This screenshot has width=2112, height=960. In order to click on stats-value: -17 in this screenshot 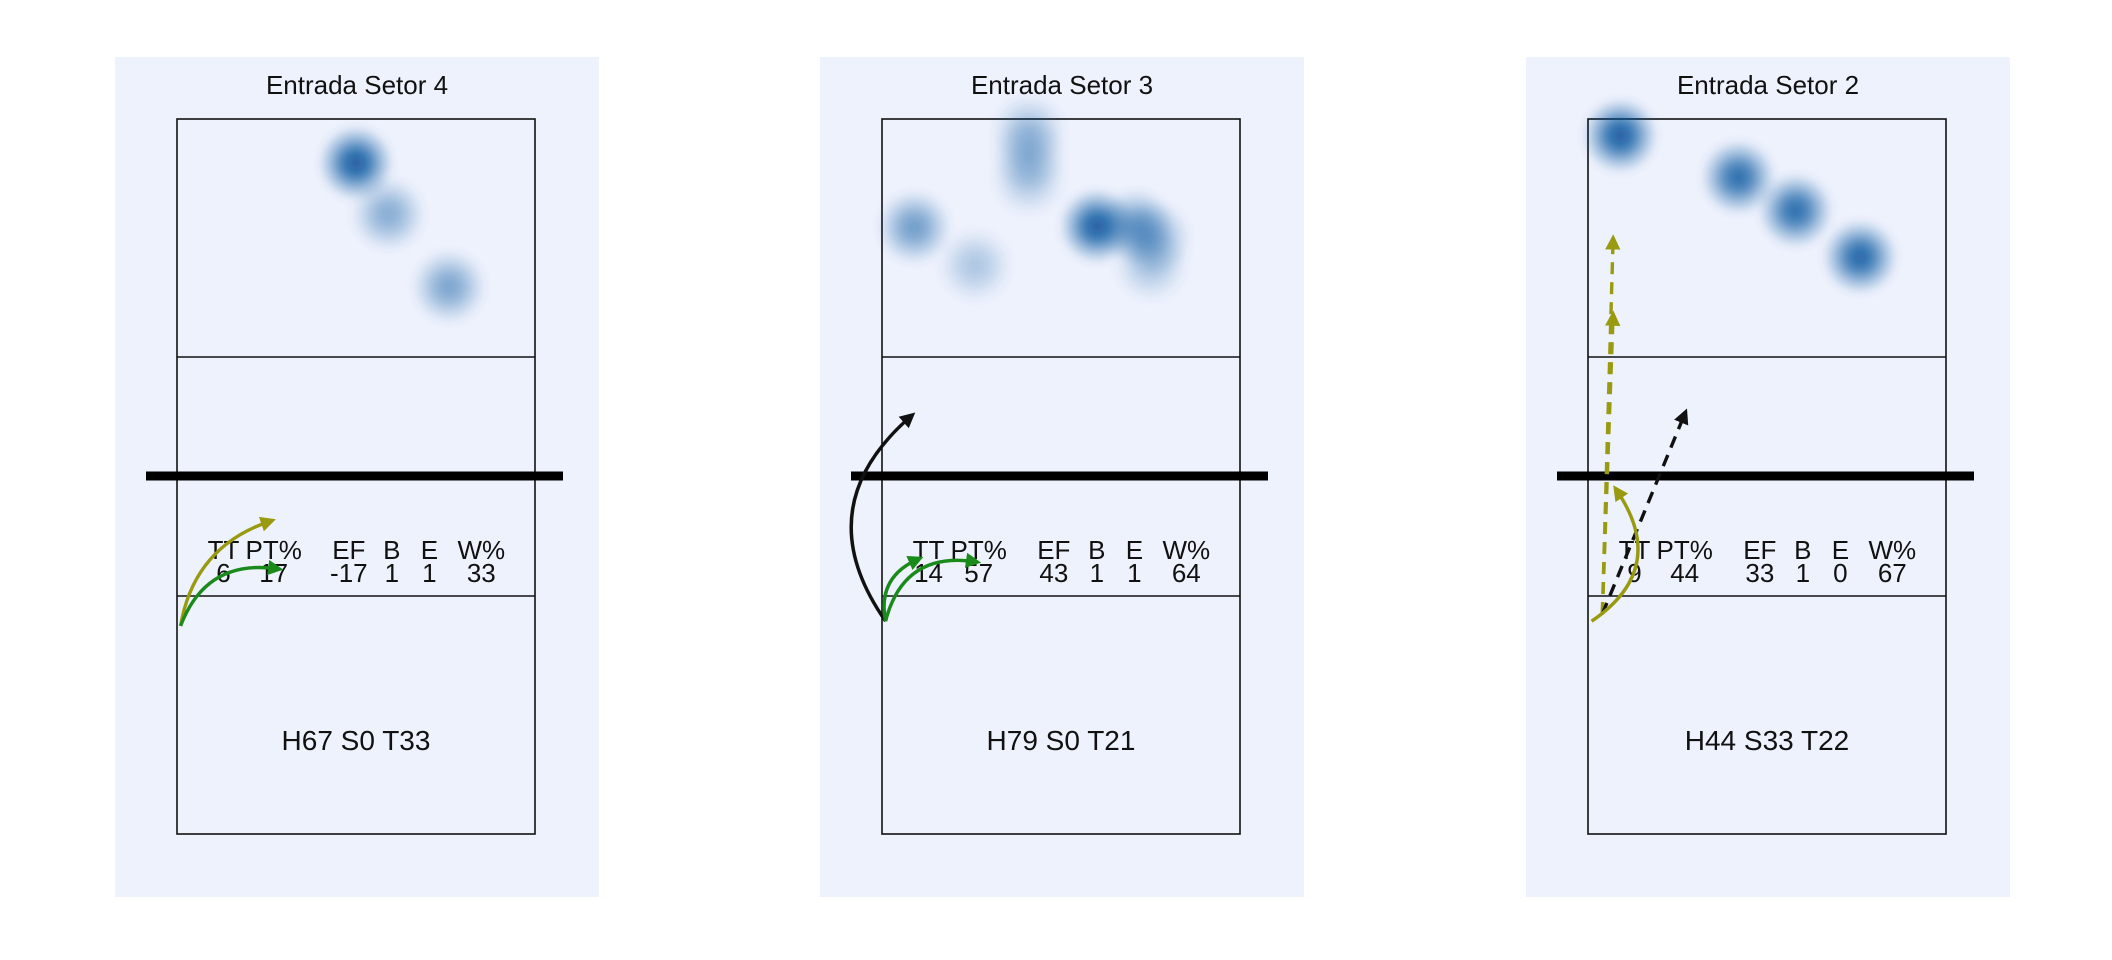, I will do `click(349, 573)`.